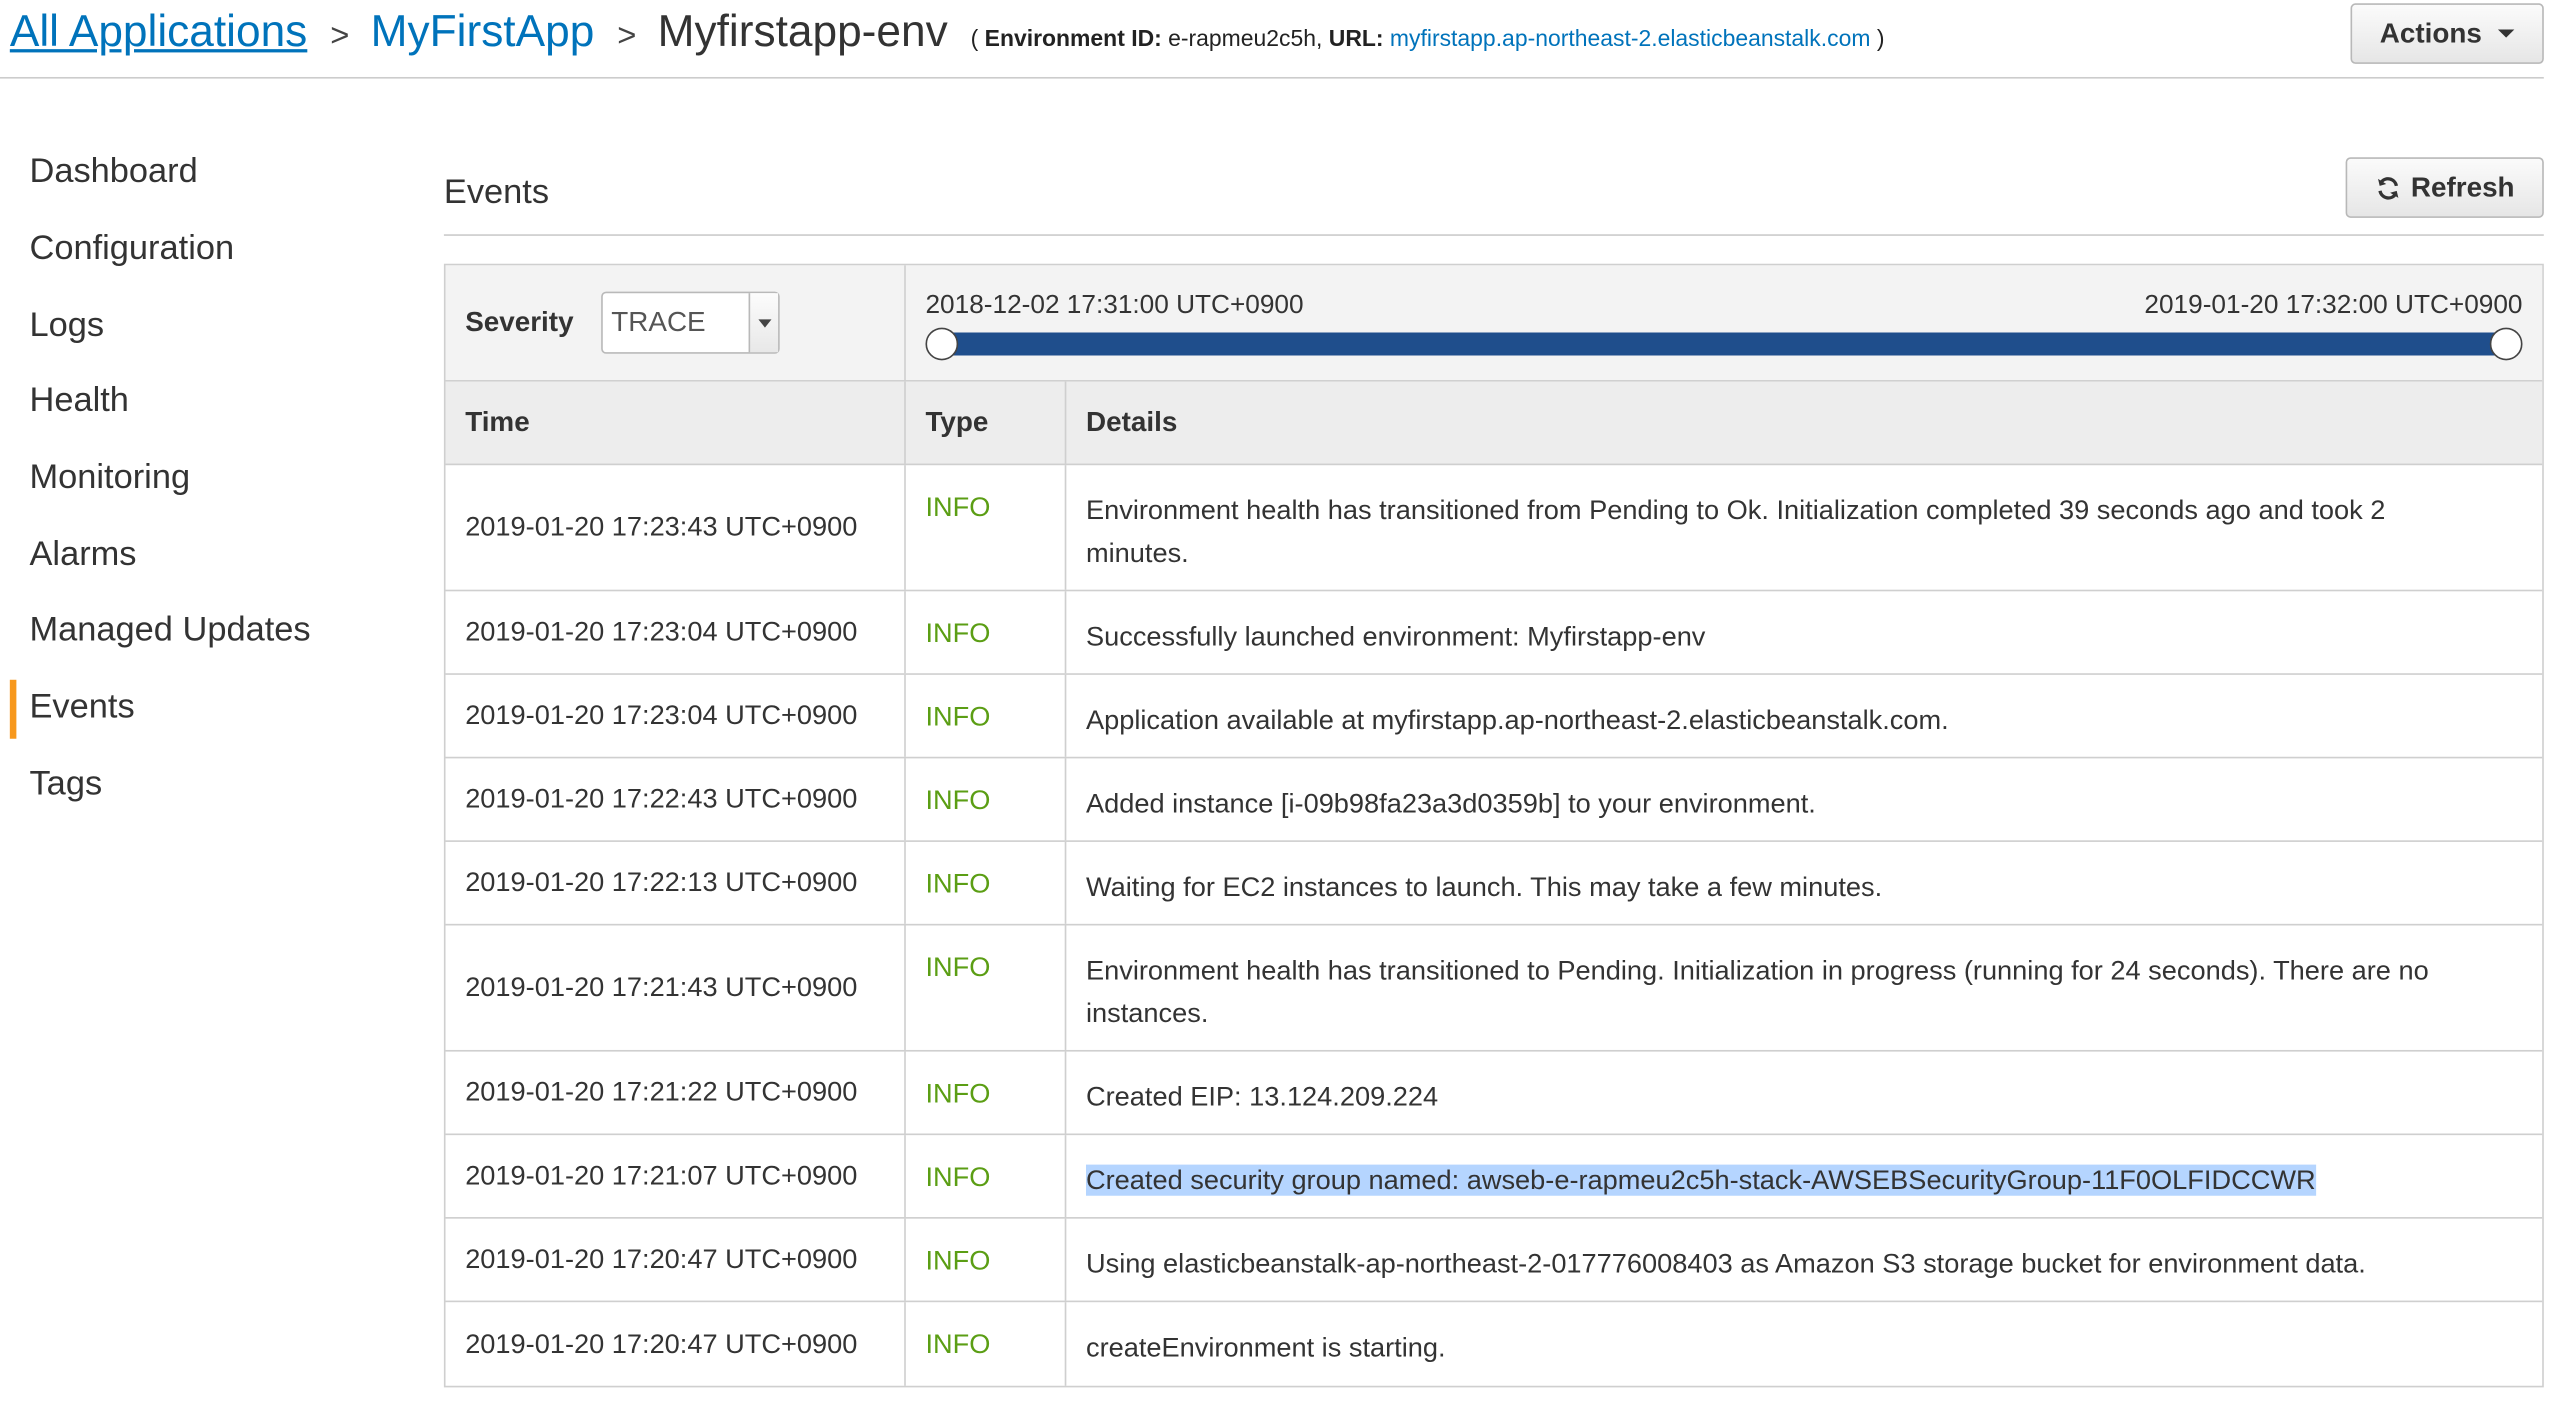 The image size is (2566, 1416). I want to click on env-info-open-paren: (, so click(974, 37).